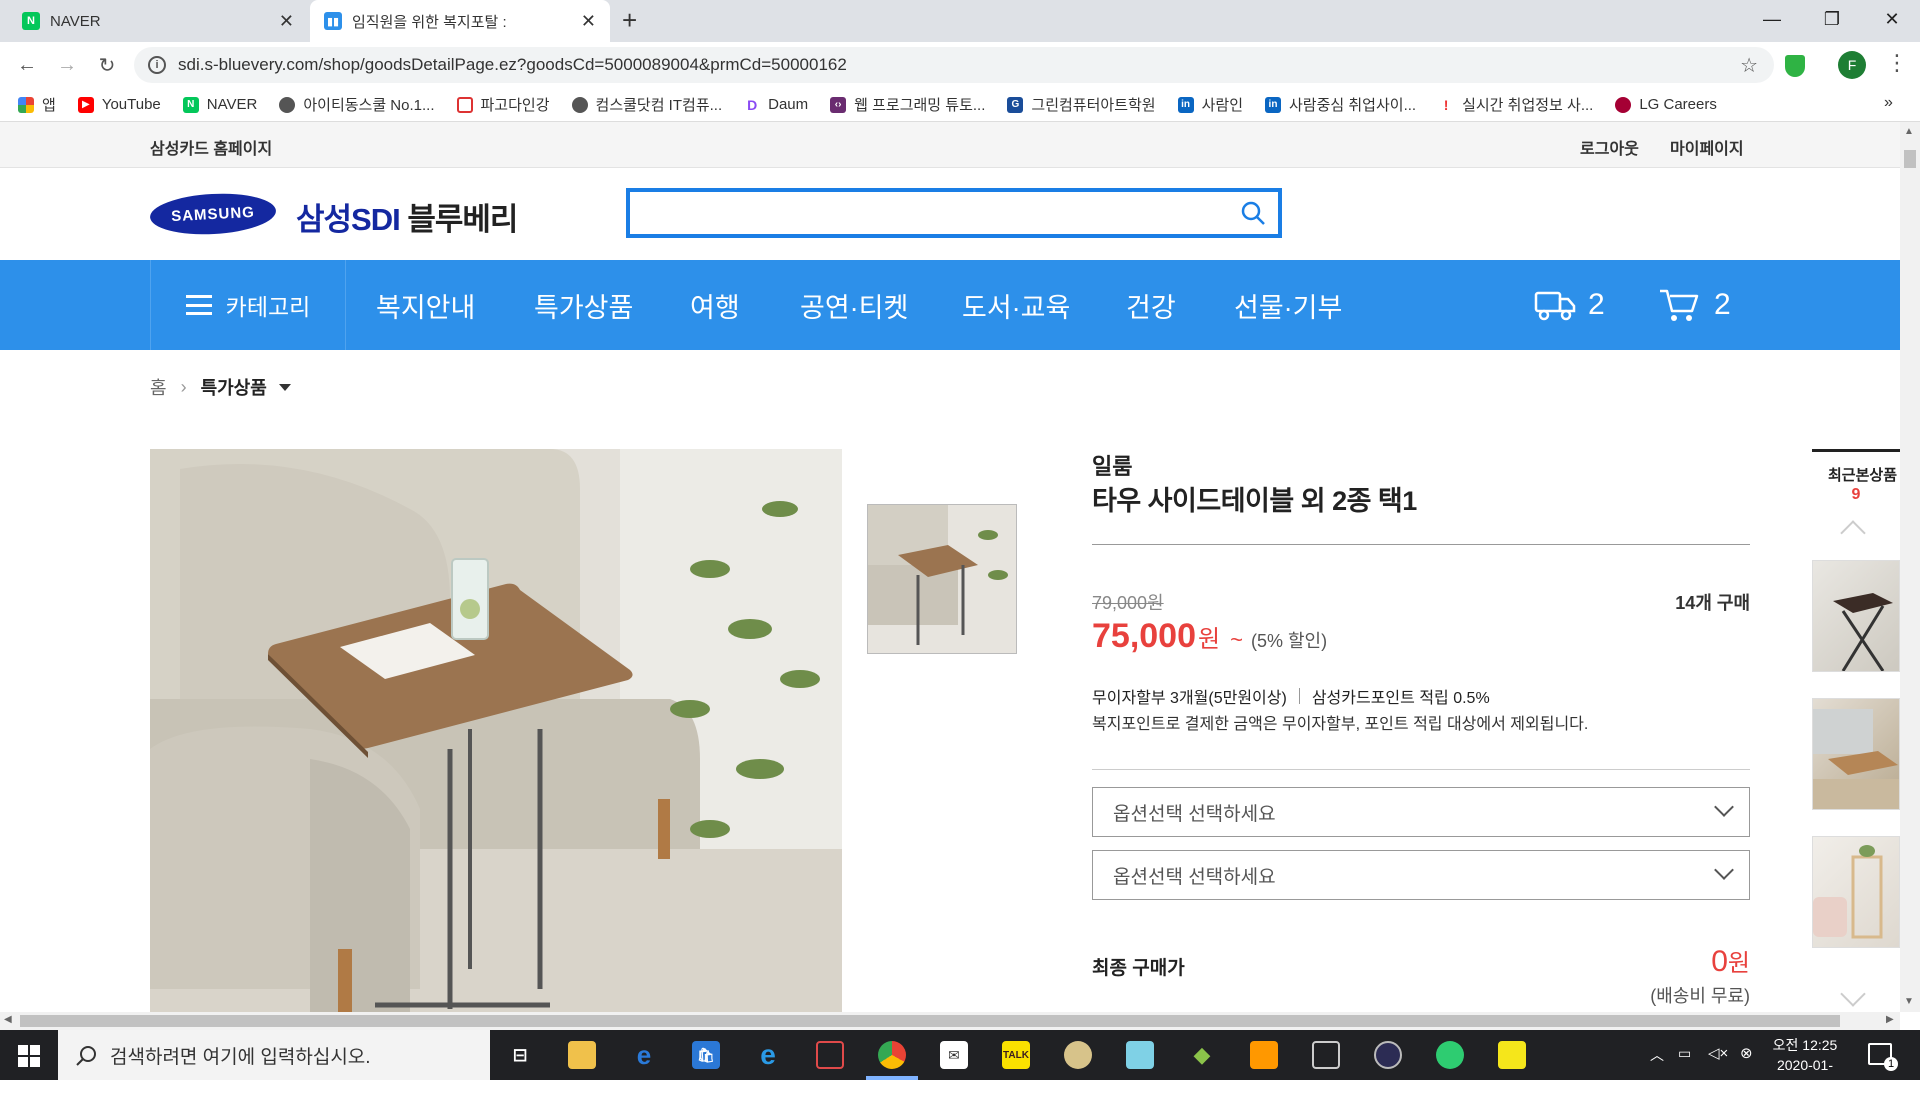 This screenshot has height=1095, width=1920. Describe the element at coordinates (776, 104) in the screenshot. I see `bookmark-daum: D Daum` at that location.